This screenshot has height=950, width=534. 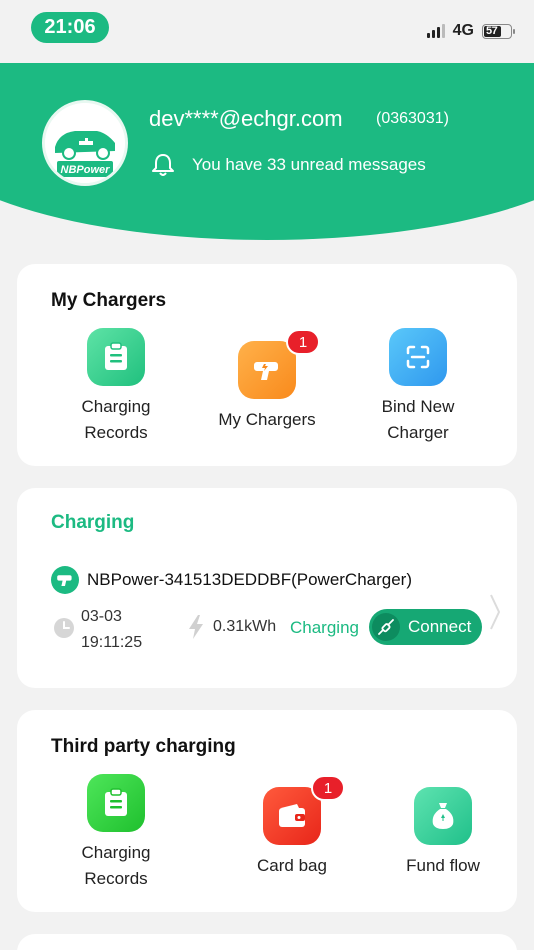 What do you see at coordinates (86, 170) in the screenshot?
I see `logo-text: NBPower` at bounding box center [86, 170].